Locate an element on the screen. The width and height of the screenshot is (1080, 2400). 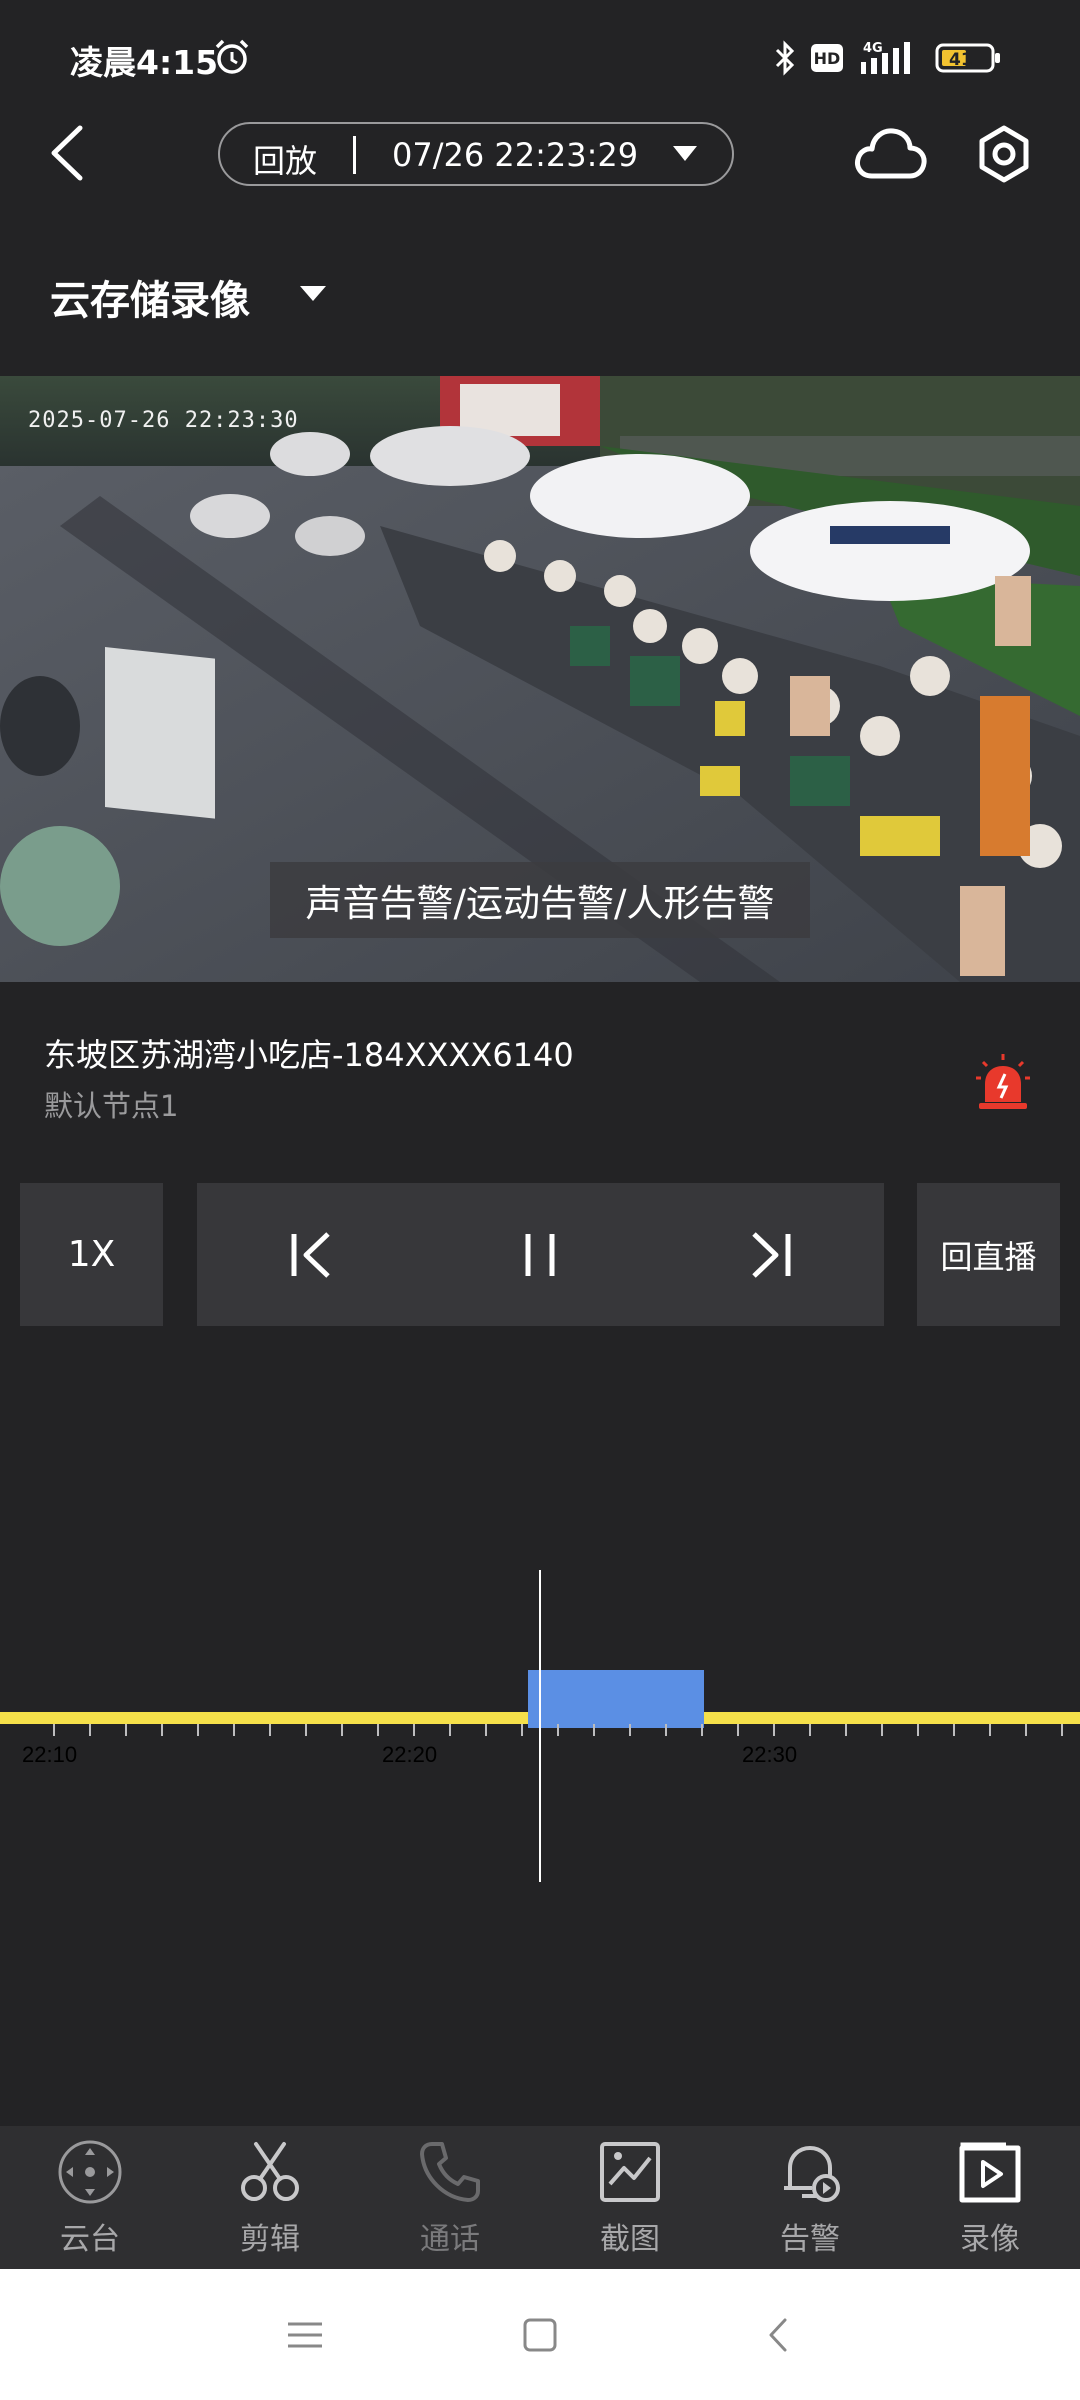
nav-ptz: 云台 is located at coordinates (90, 2197).